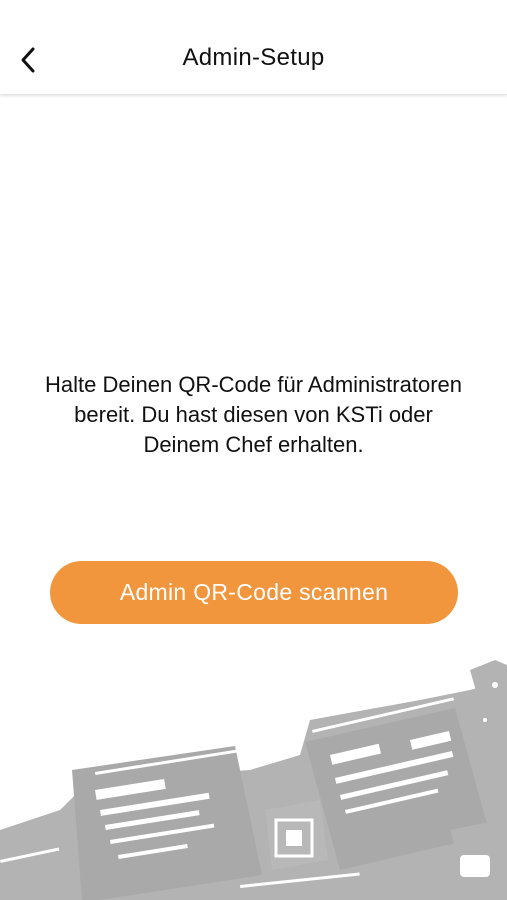 This screenshot has height=900, width=507. Describe the element at coordinates (253, 57) in the screenshot. I see `page-title: Admin-Setup` at that location.